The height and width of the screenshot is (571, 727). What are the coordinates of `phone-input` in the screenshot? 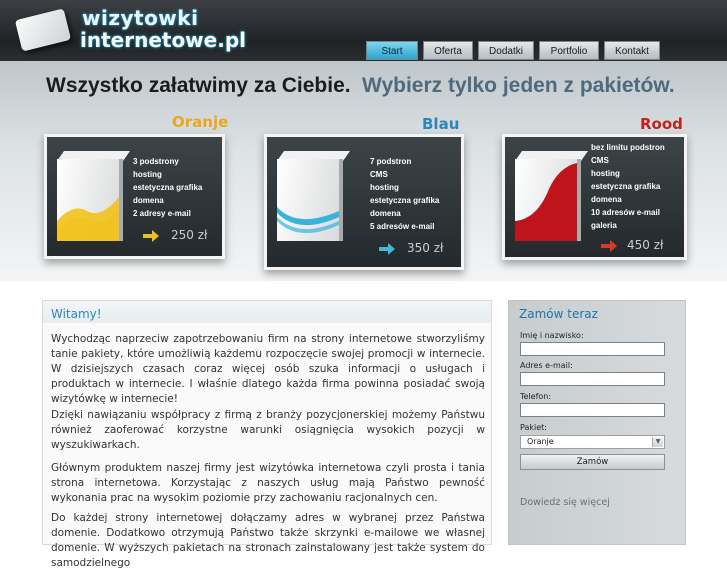 It's located at (592, 410).